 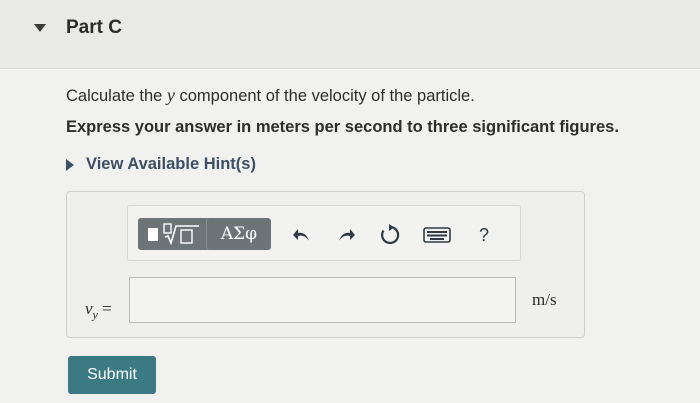 I want to click on square-root-template-icon, so click(x=181, y=234).